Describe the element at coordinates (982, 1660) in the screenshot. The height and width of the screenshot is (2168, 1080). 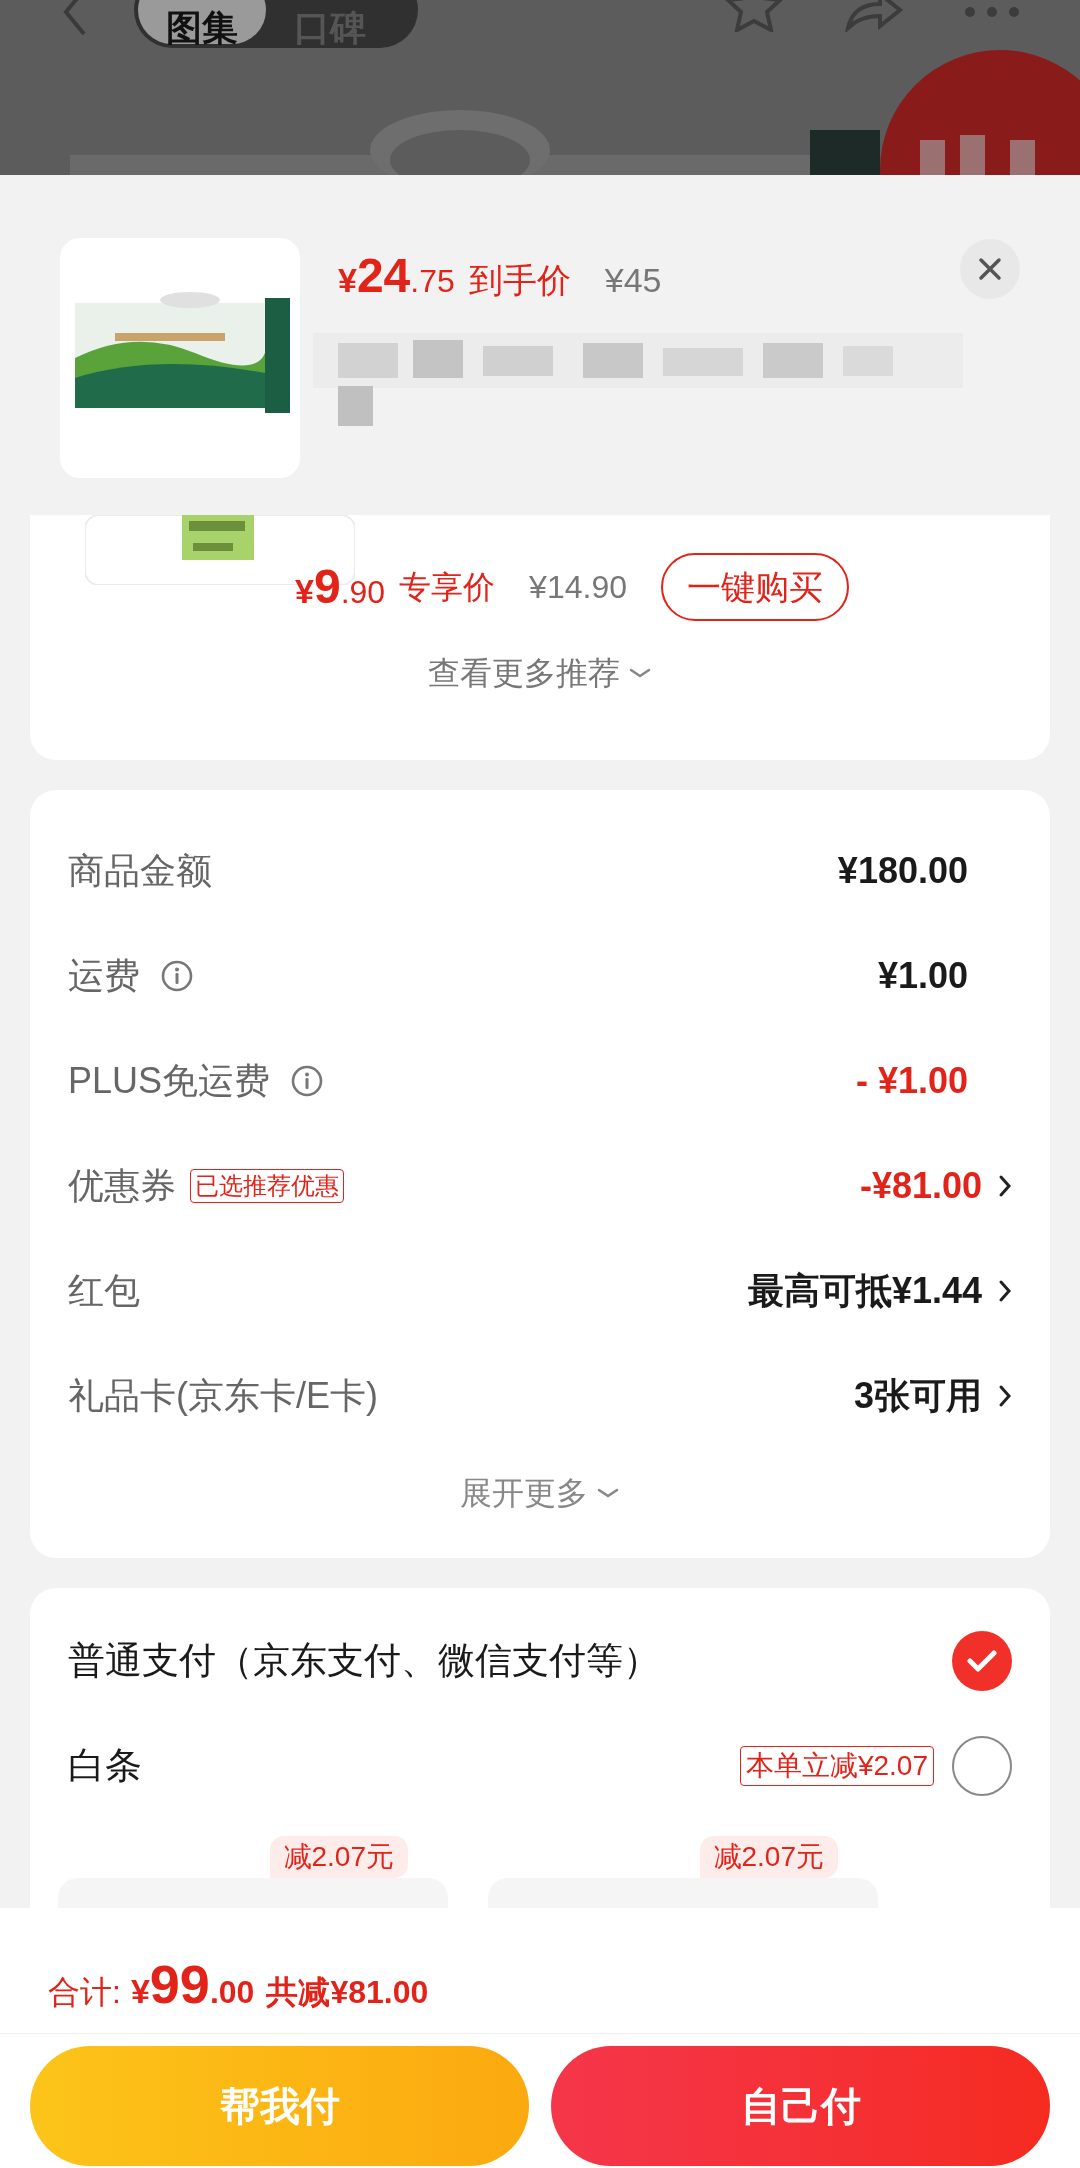
I see `check-icon` at that location.